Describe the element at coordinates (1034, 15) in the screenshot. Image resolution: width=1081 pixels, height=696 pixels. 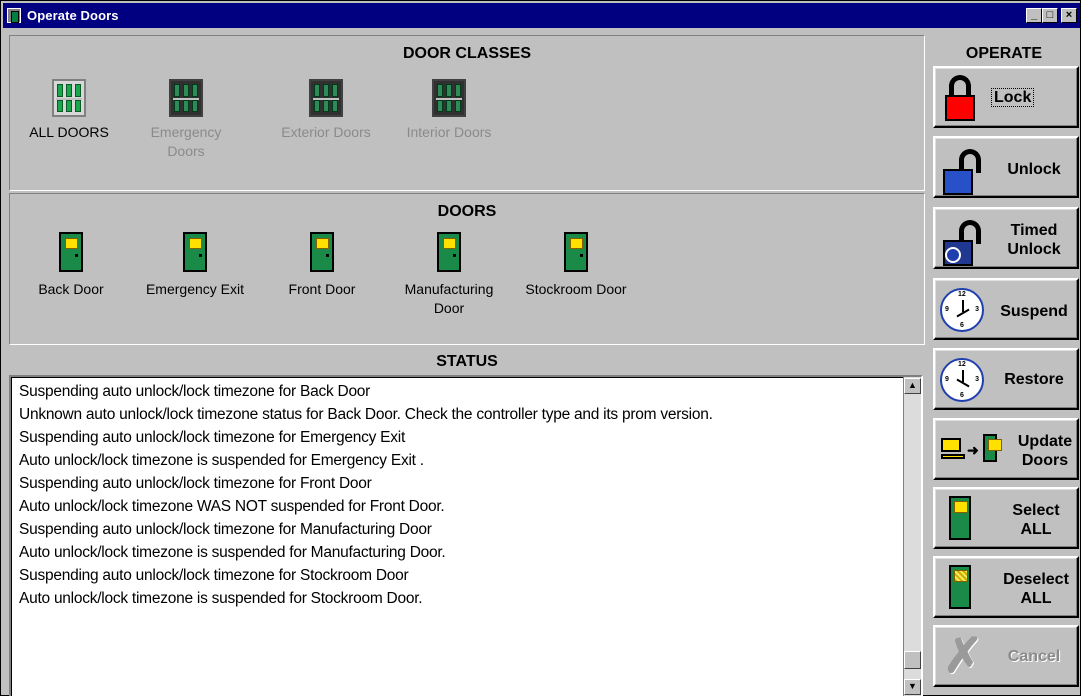
I see `minimize-button: _` at that location.